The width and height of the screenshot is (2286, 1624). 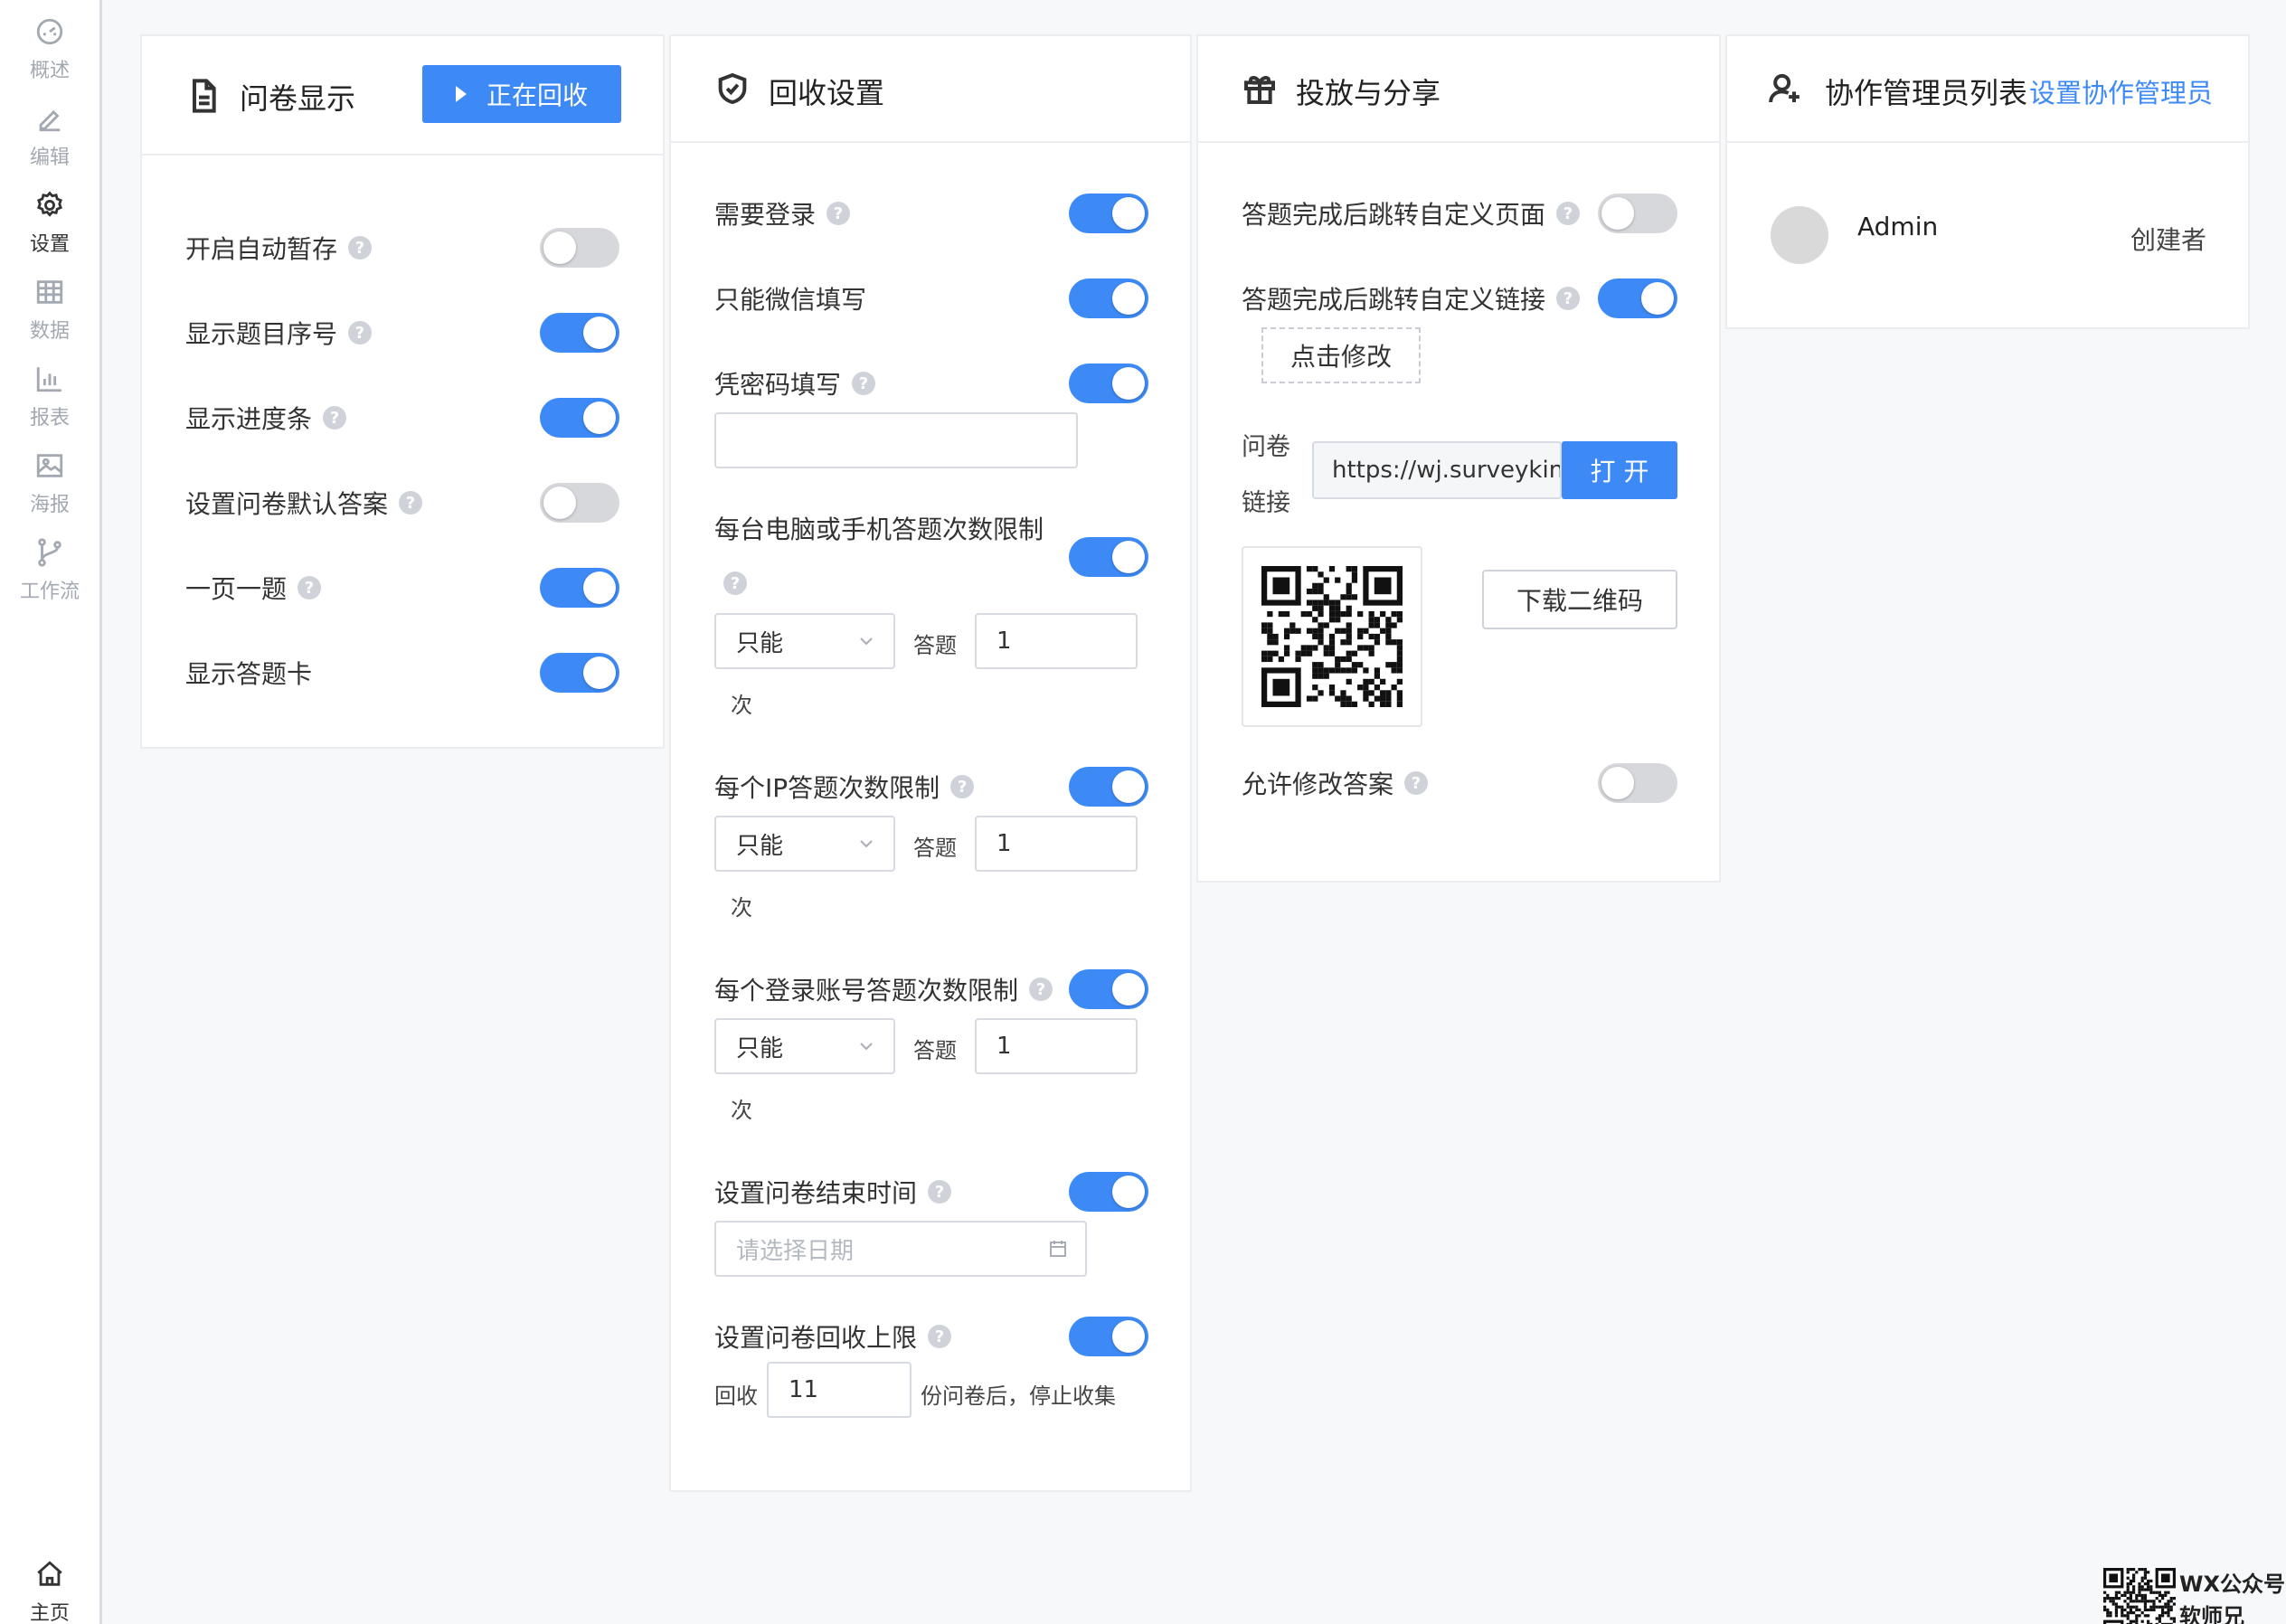 What do you see at coordinates (49, 230) in the screenshot?
I see `sidebar-item-settings: 设置` at bounding box center [49, 230].